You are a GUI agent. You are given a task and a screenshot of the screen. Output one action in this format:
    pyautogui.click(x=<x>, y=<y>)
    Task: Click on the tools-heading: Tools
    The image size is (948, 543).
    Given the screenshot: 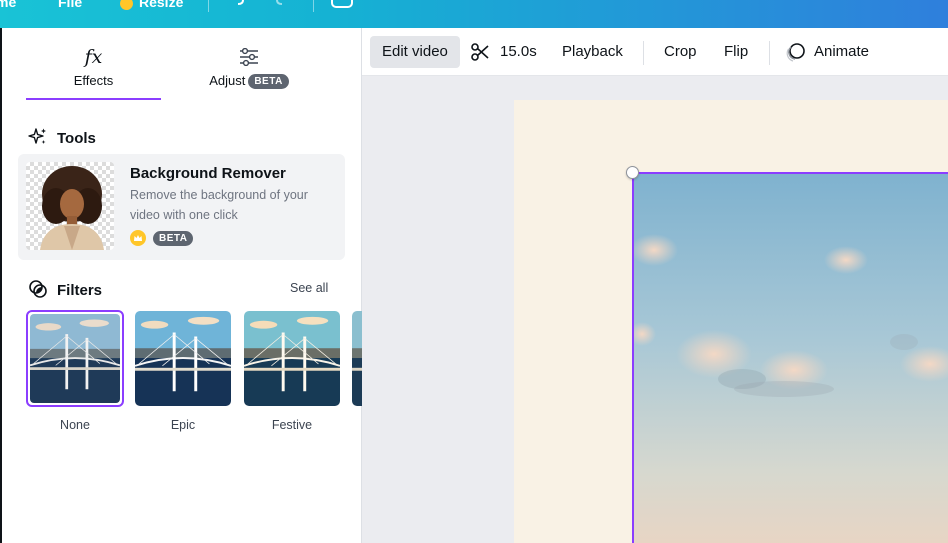 What is the action you would take?
    pyautogui.click(x=62, y=137)
    